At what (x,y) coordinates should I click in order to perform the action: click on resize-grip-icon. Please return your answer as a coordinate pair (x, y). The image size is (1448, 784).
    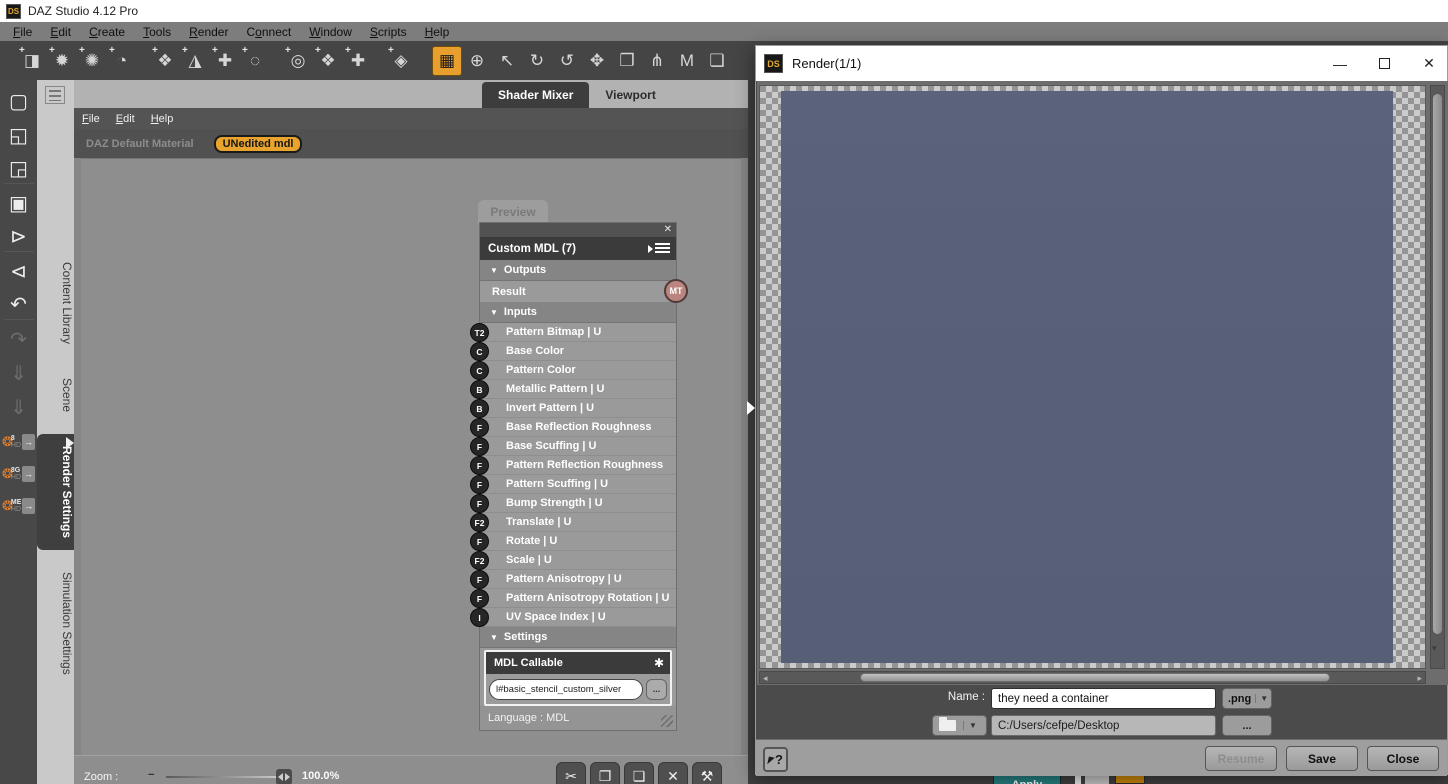
    Looking at the image, I should click on (667, 721).